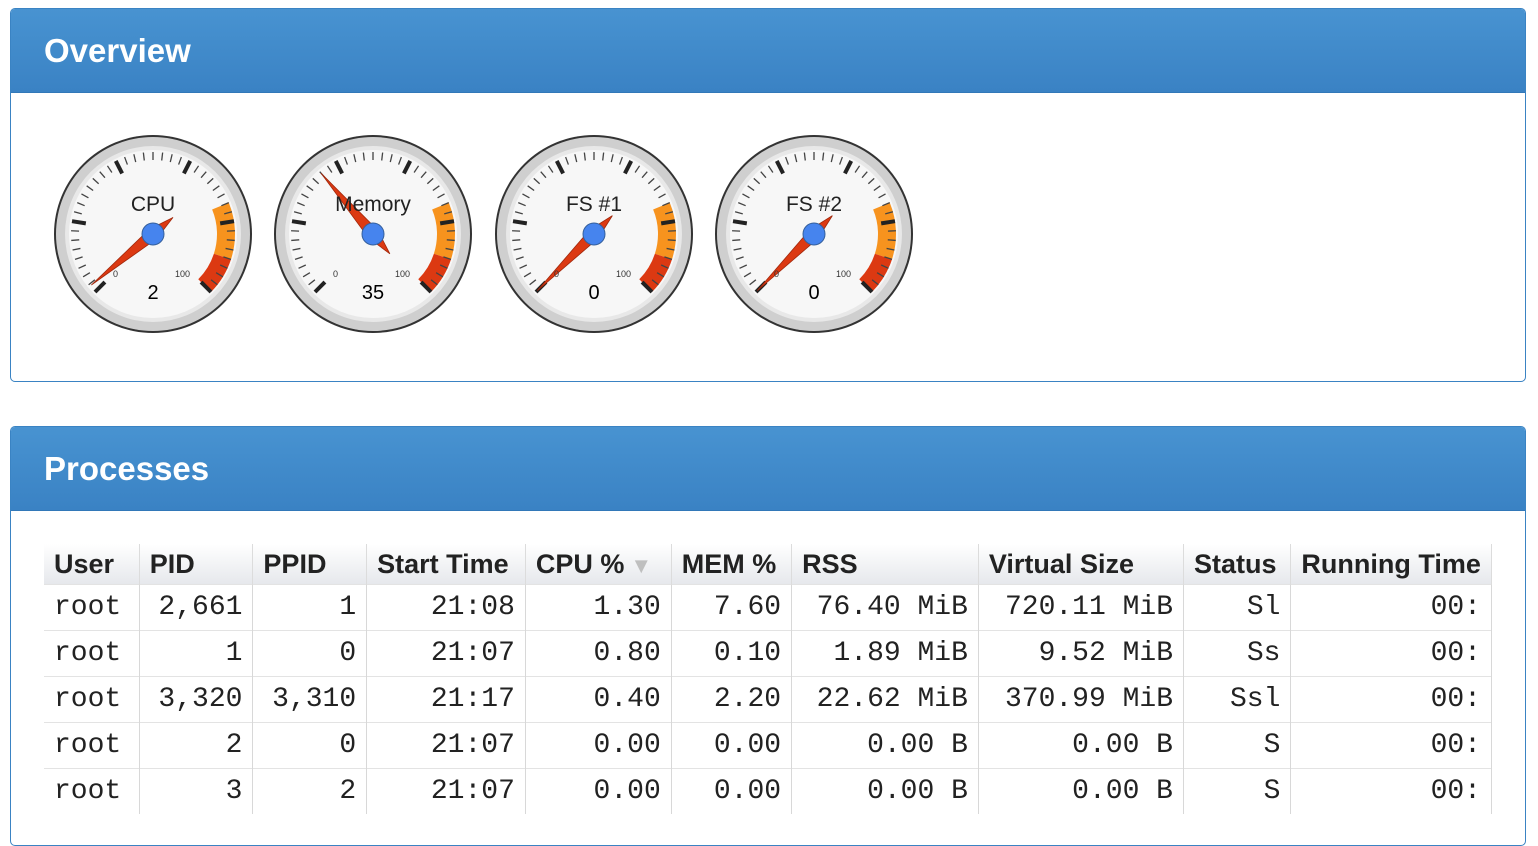 The height and width of the screenshot is (846, 1538). I want to click on column-header-label: Status, so click(1235, 564).